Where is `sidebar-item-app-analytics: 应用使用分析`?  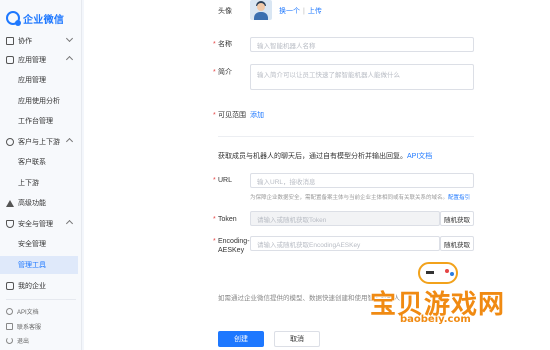
sidebar-item-app-analytics: 应用使用分析 is located at coordinates (41, 101).